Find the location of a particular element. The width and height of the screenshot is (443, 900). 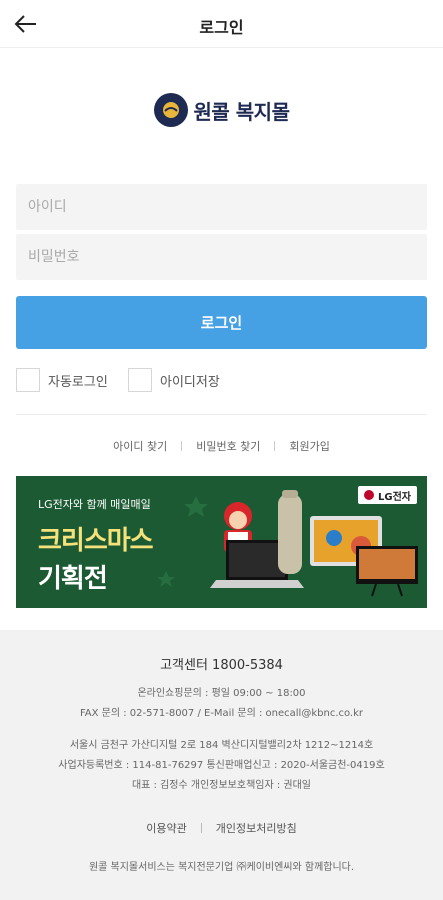

banner-title-line2: 기획전 is located at coordinates (73, 579).